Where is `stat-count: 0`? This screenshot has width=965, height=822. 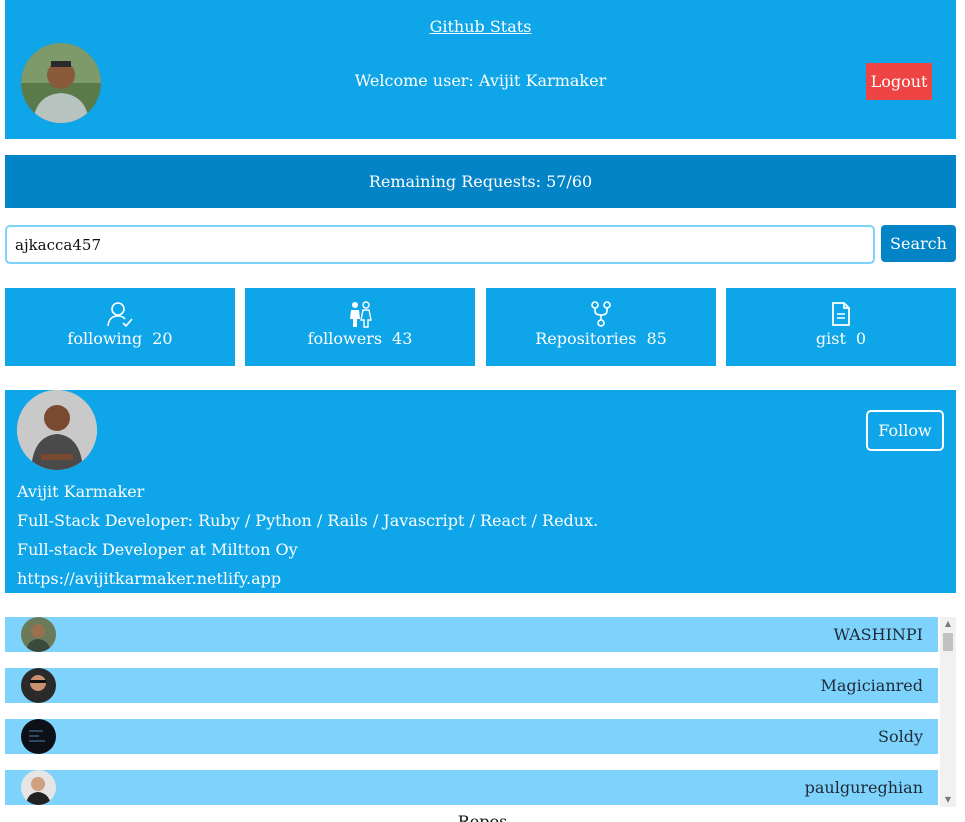
stat-count: 0 is located at coordinates (861, 338).